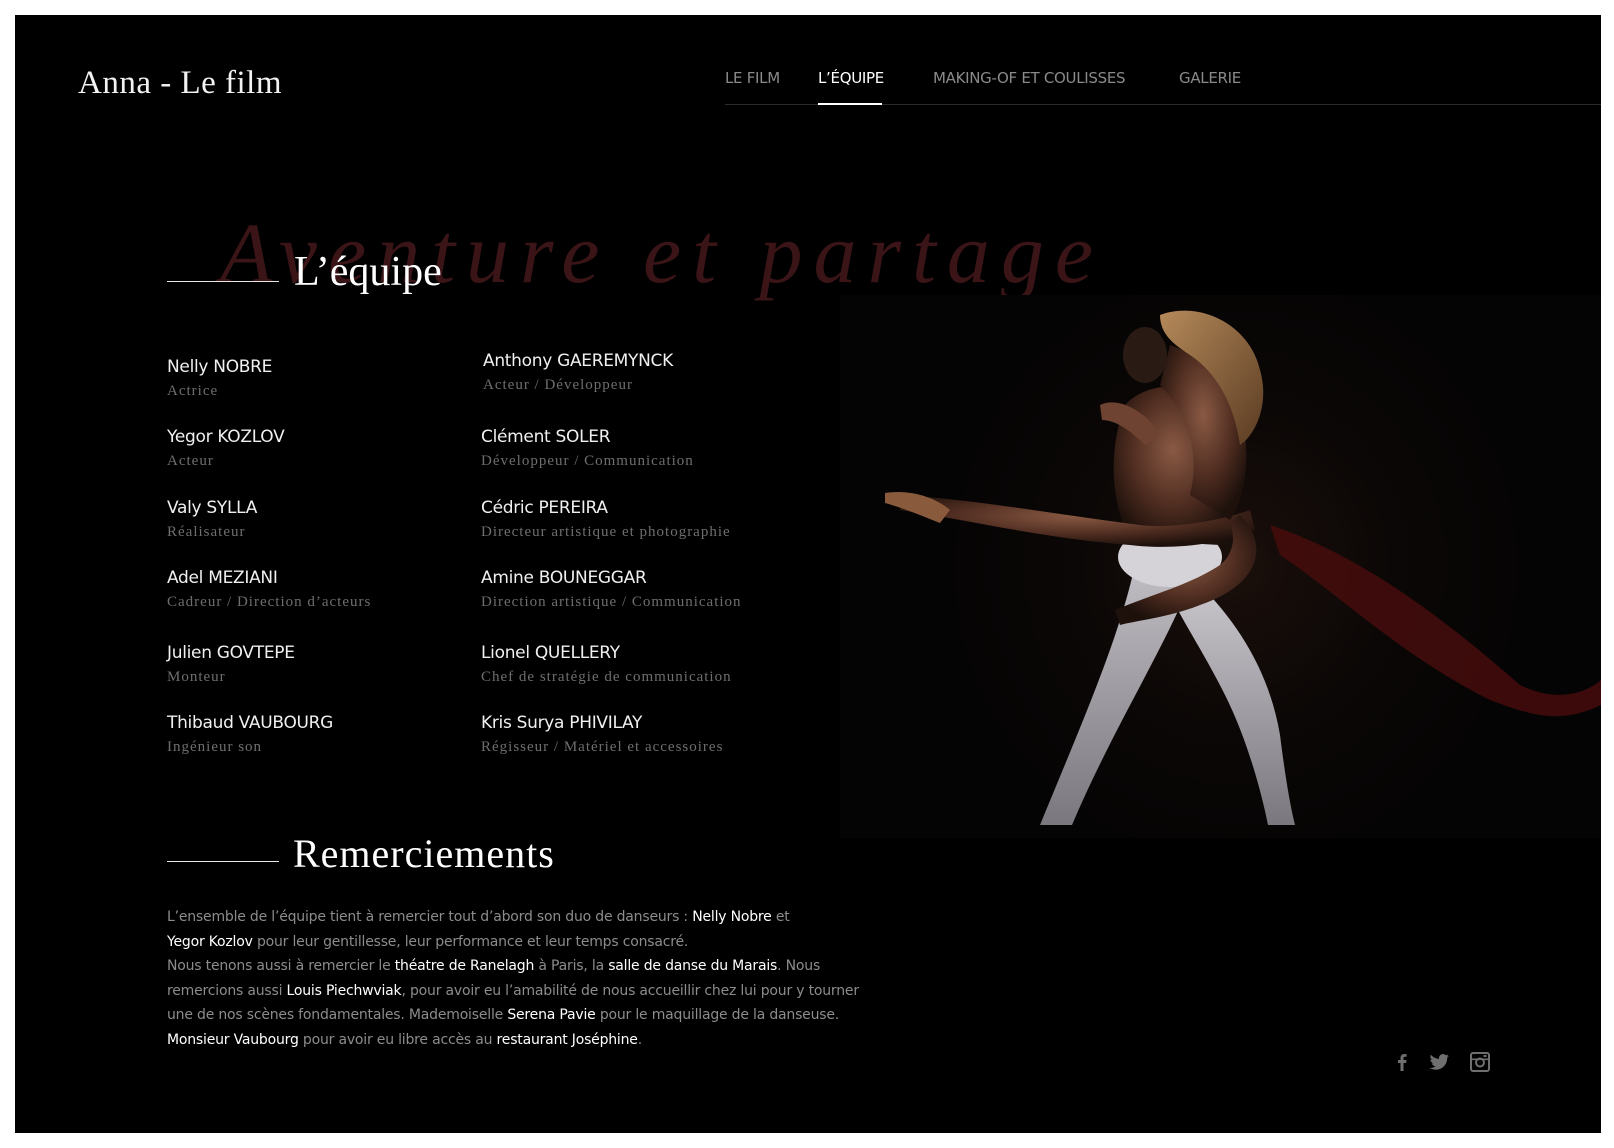 The image size is (1614, 1148). I want to click on team-member: Anthony GAEREMYNCK Acteur / Développeur, so click(578, 372).